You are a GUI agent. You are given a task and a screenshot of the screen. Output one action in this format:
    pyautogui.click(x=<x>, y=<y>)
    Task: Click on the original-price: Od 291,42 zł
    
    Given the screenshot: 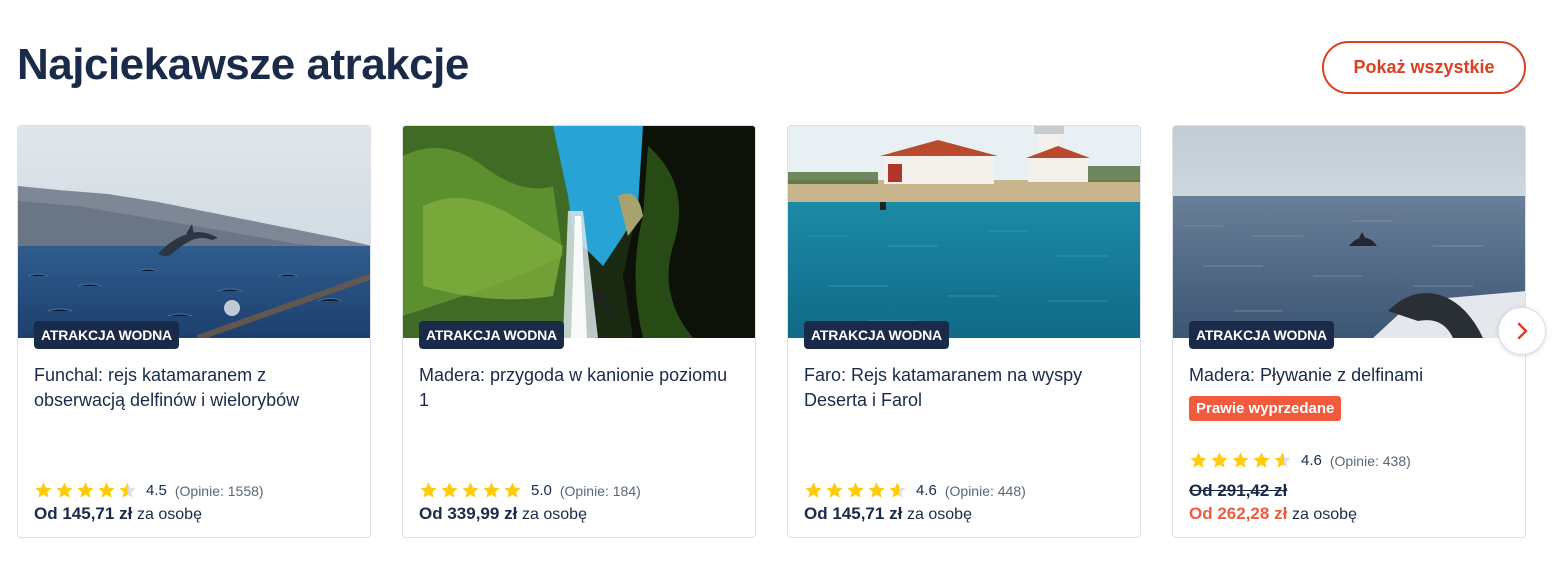 What is the action you would take?
    pyautogui.click(x=1238, y=490)
    